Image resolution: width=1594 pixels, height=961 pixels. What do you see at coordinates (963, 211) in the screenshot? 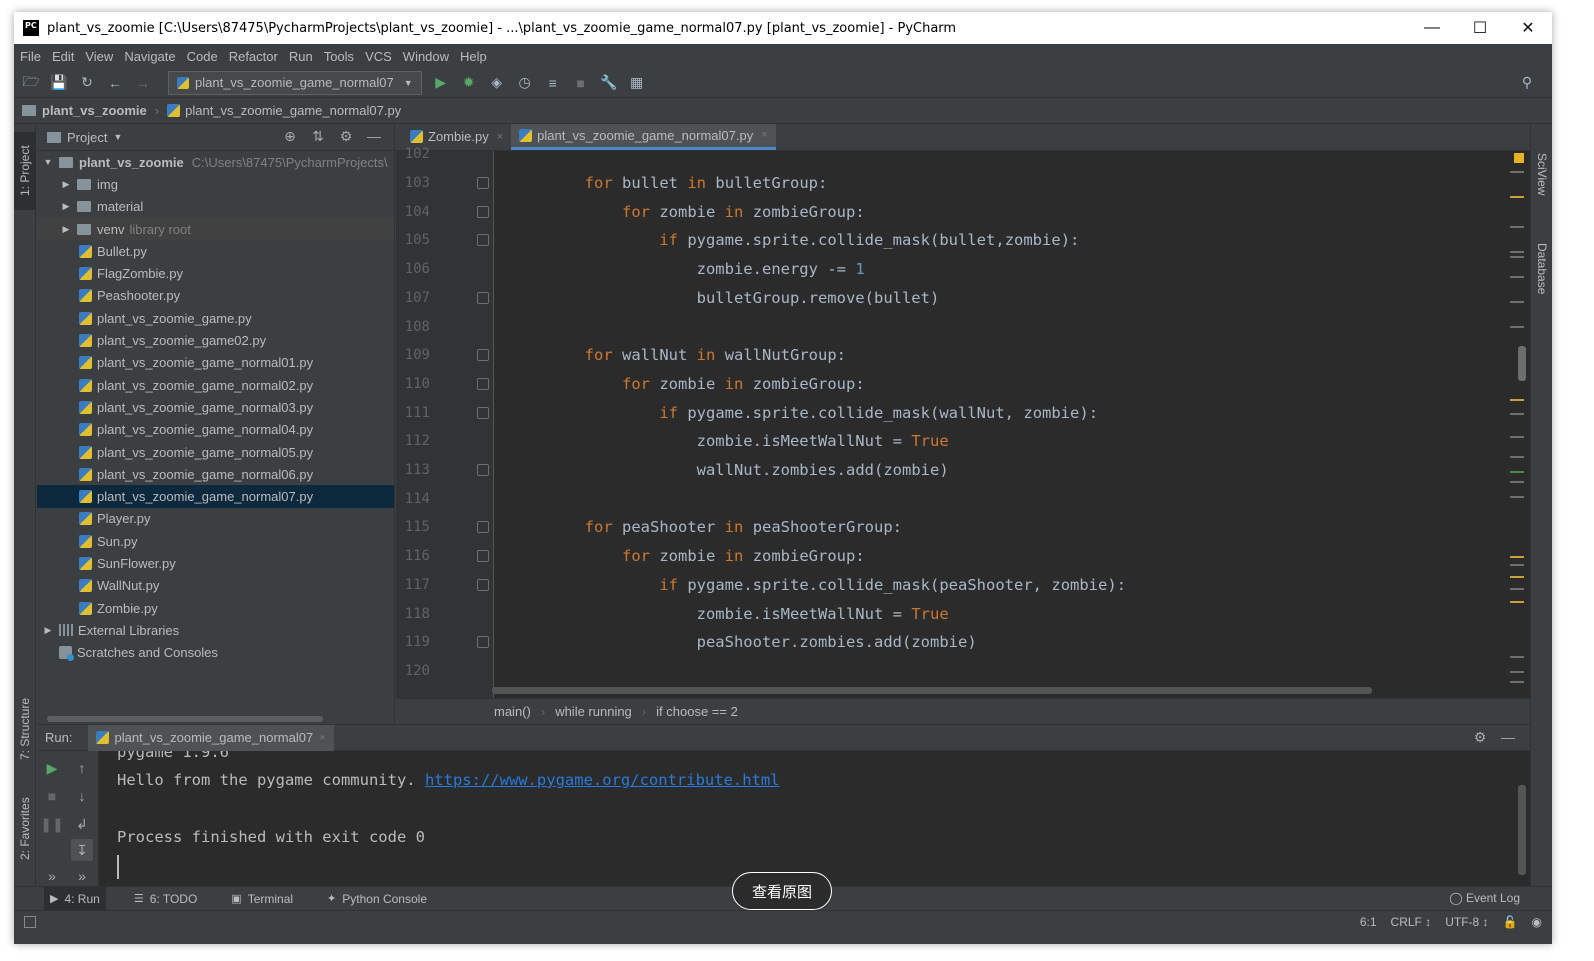
I see `code-line: 104 for zombie in zombieGroup:` at bounding box center [963, 211].